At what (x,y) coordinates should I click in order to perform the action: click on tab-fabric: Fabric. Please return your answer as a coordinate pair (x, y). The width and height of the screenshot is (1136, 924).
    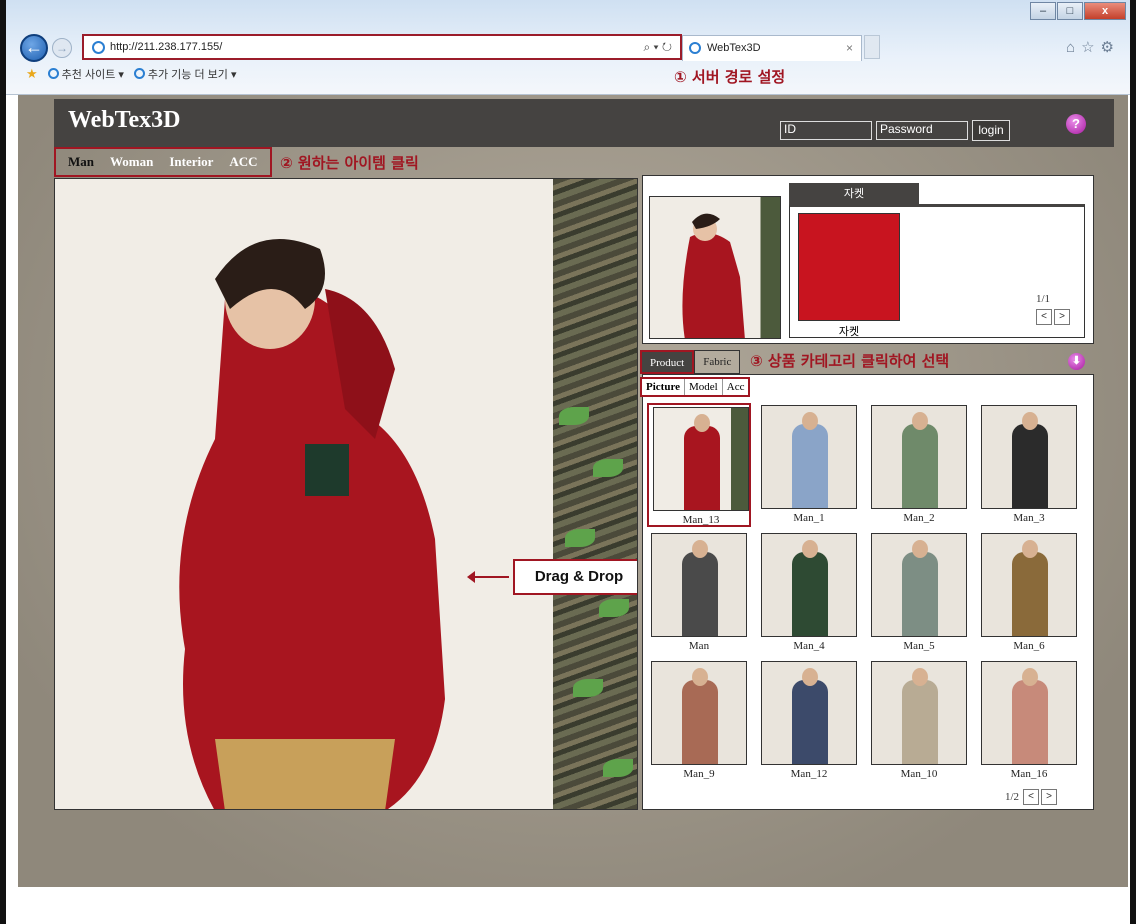
    Looking at the image, I should click on (717, 362).